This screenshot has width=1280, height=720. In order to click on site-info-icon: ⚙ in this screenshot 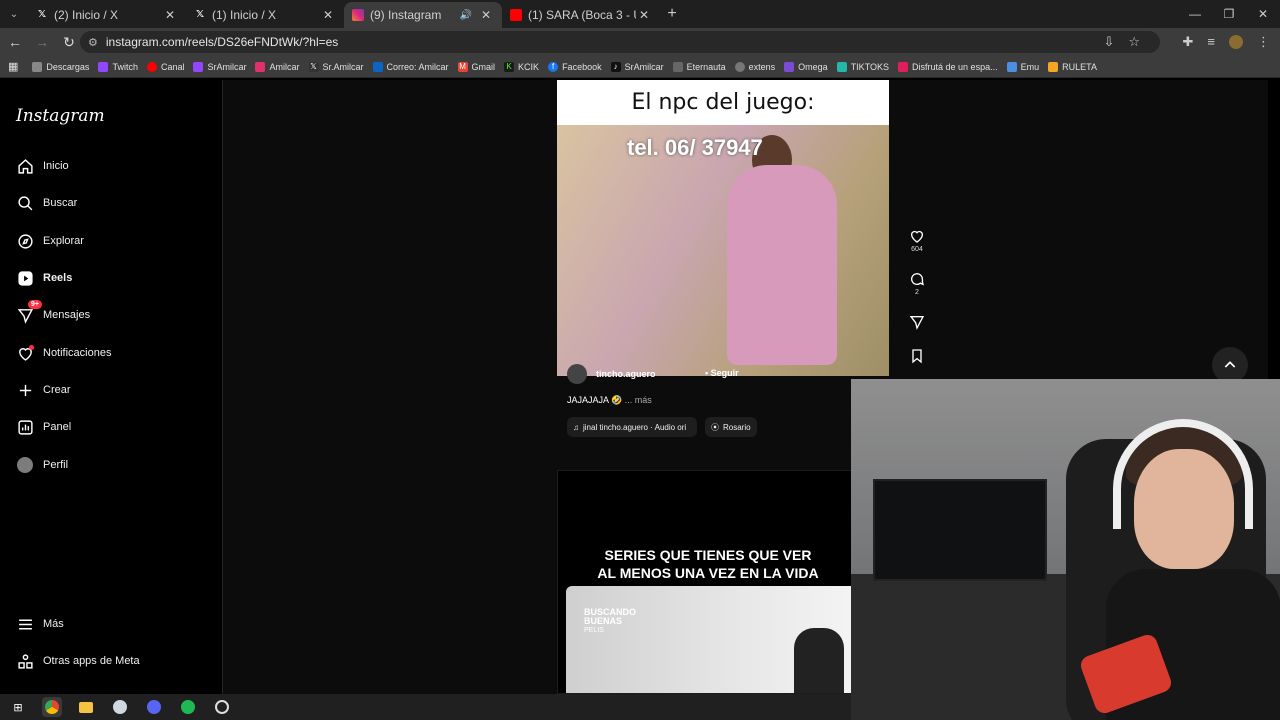, I will do `click(93, 42)`.